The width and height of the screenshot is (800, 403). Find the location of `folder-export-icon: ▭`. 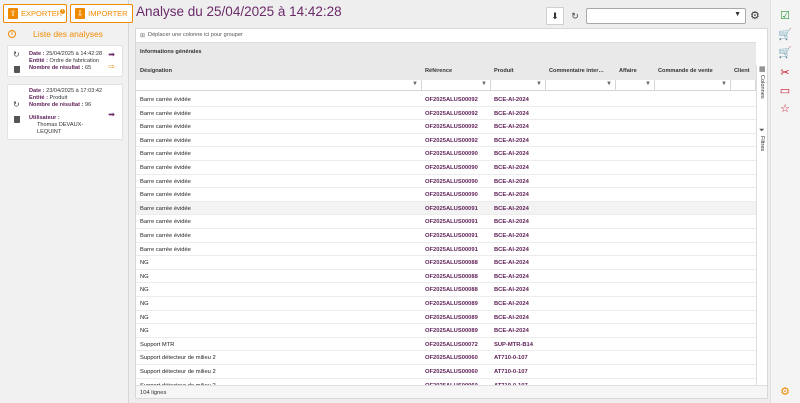

folder-export-icon: ▭ is located at coordinates (785, 90).